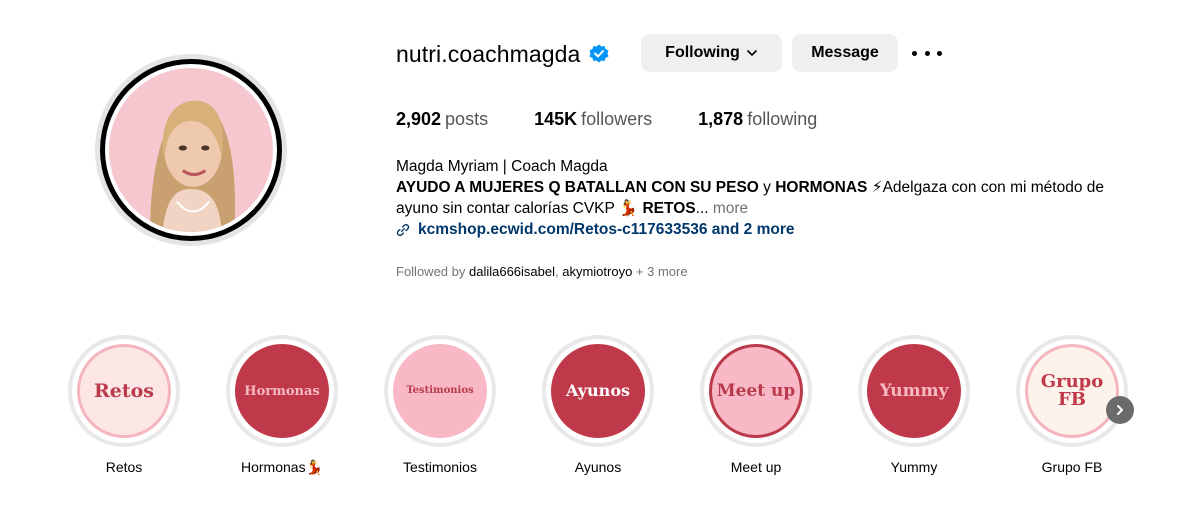 The height and width of the screenshot is (506, 1200). I want to click on highlight-ring: Ayunos, so click(598, 391).